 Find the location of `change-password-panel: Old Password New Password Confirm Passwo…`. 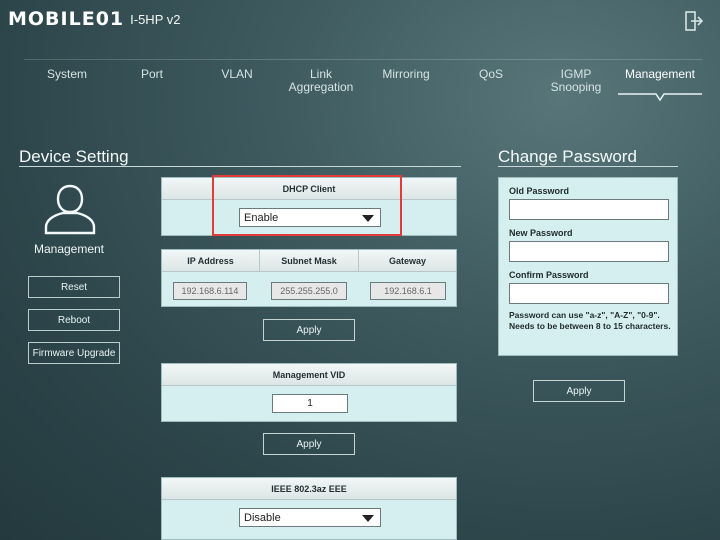

change-password-panel: Old Password New Password Confirm Passwo… is located at coordinates (588, 266).